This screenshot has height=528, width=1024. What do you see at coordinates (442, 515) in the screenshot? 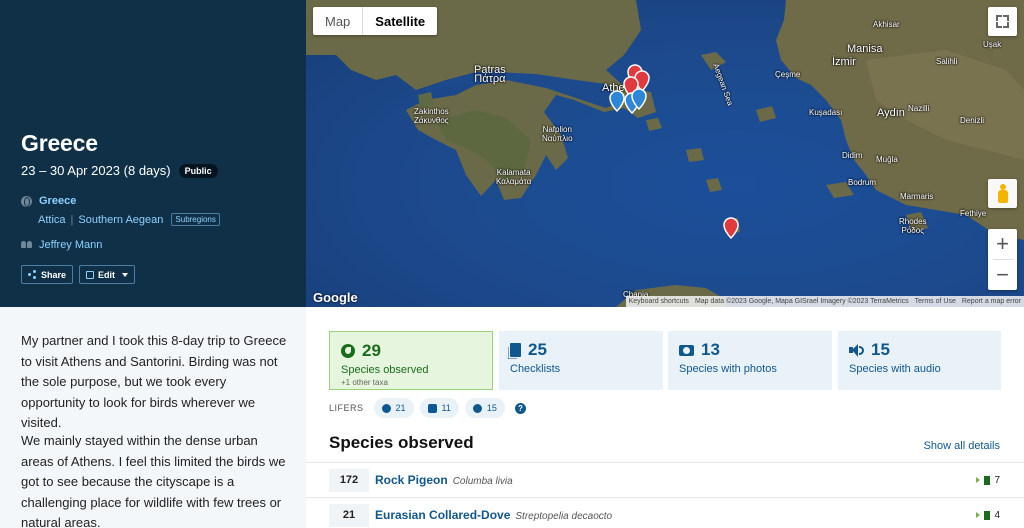
I see `species-common-name-link: Eurasian Collared-Dove` at bounding box center [442, 515].